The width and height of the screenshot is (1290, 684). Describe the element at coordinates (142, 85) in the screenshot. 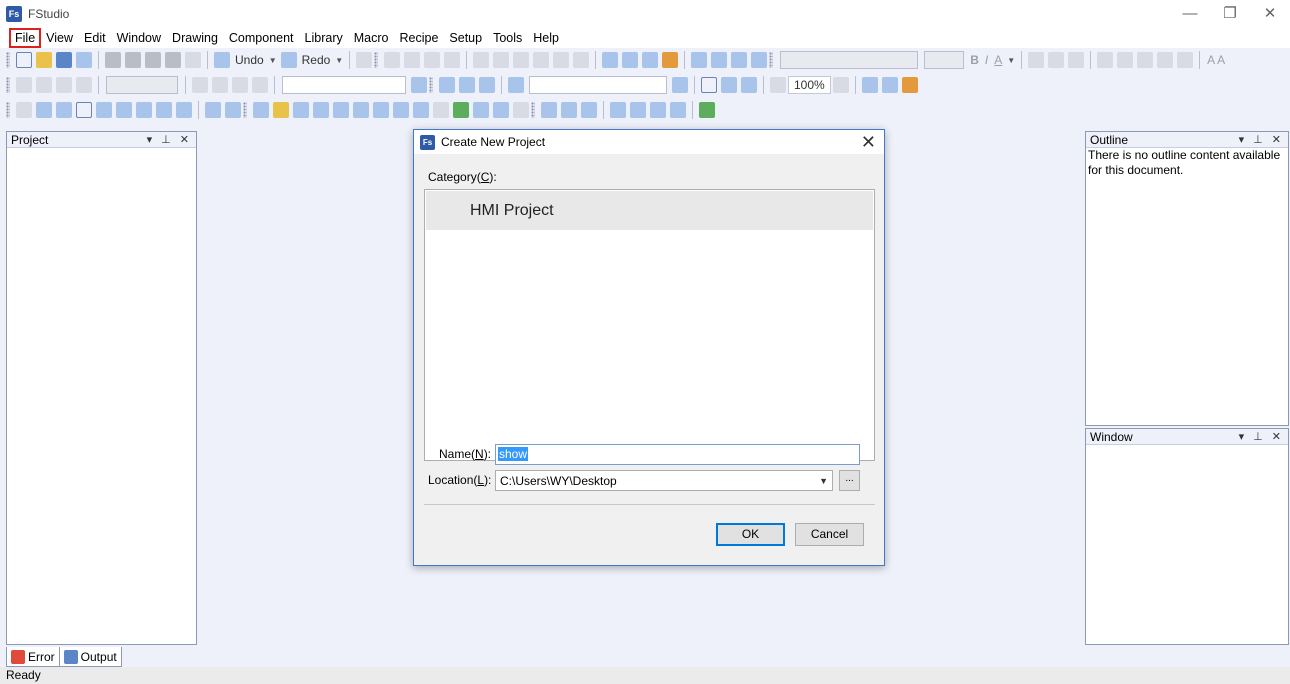

I see `state-select` at that location.